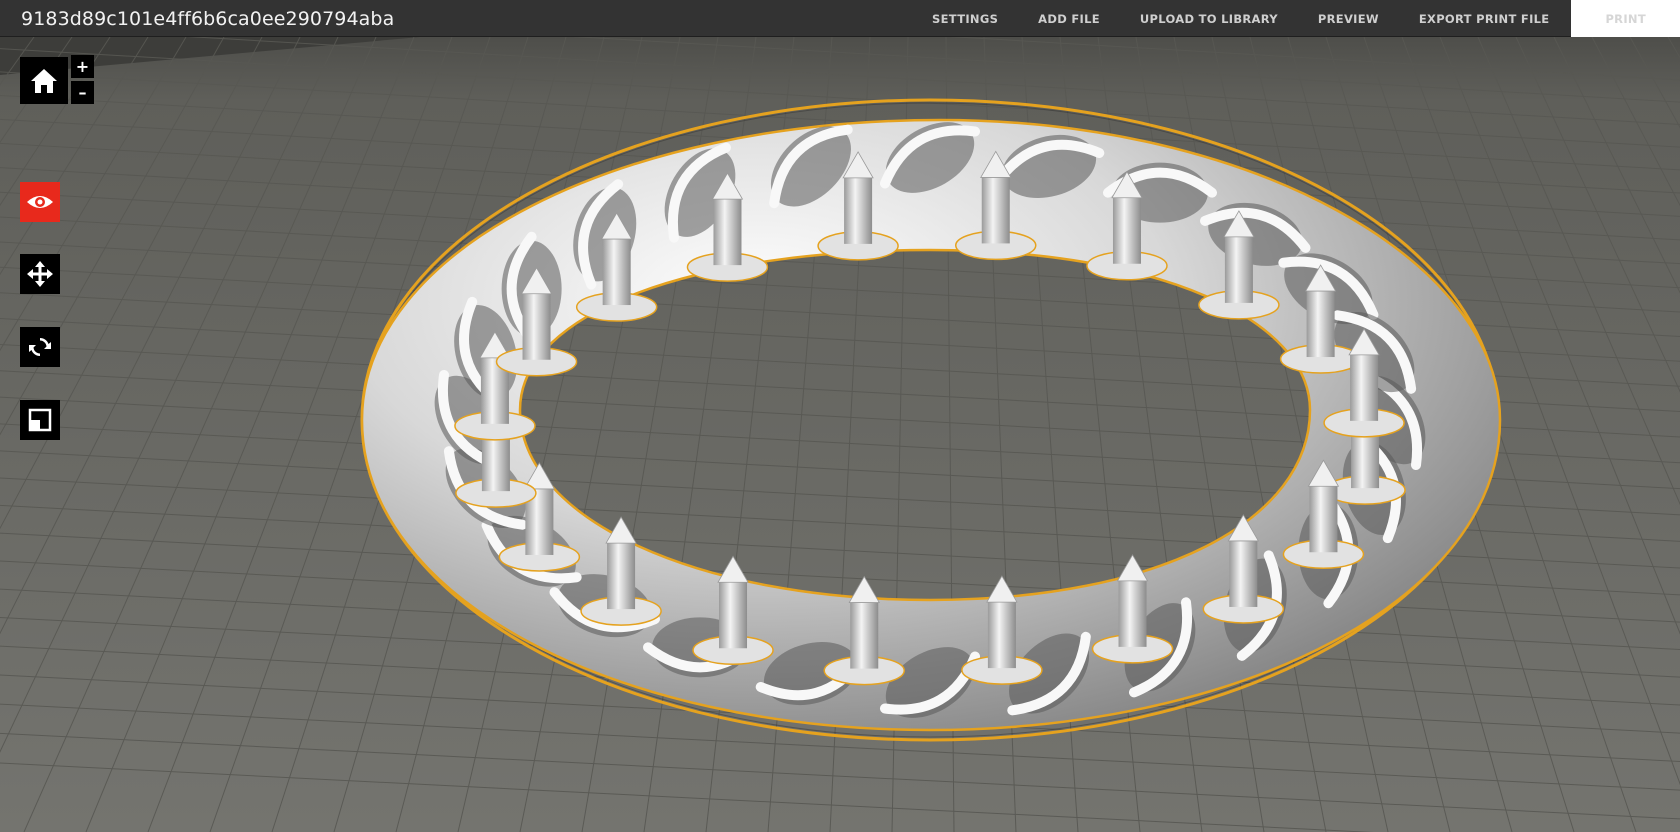 The image size is (1680, 832). What do you see at coordinates (82, 66) in the screenshot?
I see `zoom-in-button: +` at bounding box center [82, 66].